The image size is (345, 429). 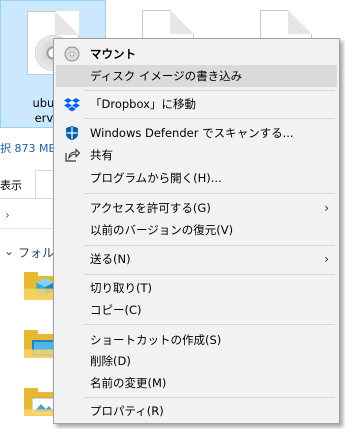 What do you see at coordinates (72, 54) in the screenshot?
I see `disc-icon` at bounding box center [72, 54].